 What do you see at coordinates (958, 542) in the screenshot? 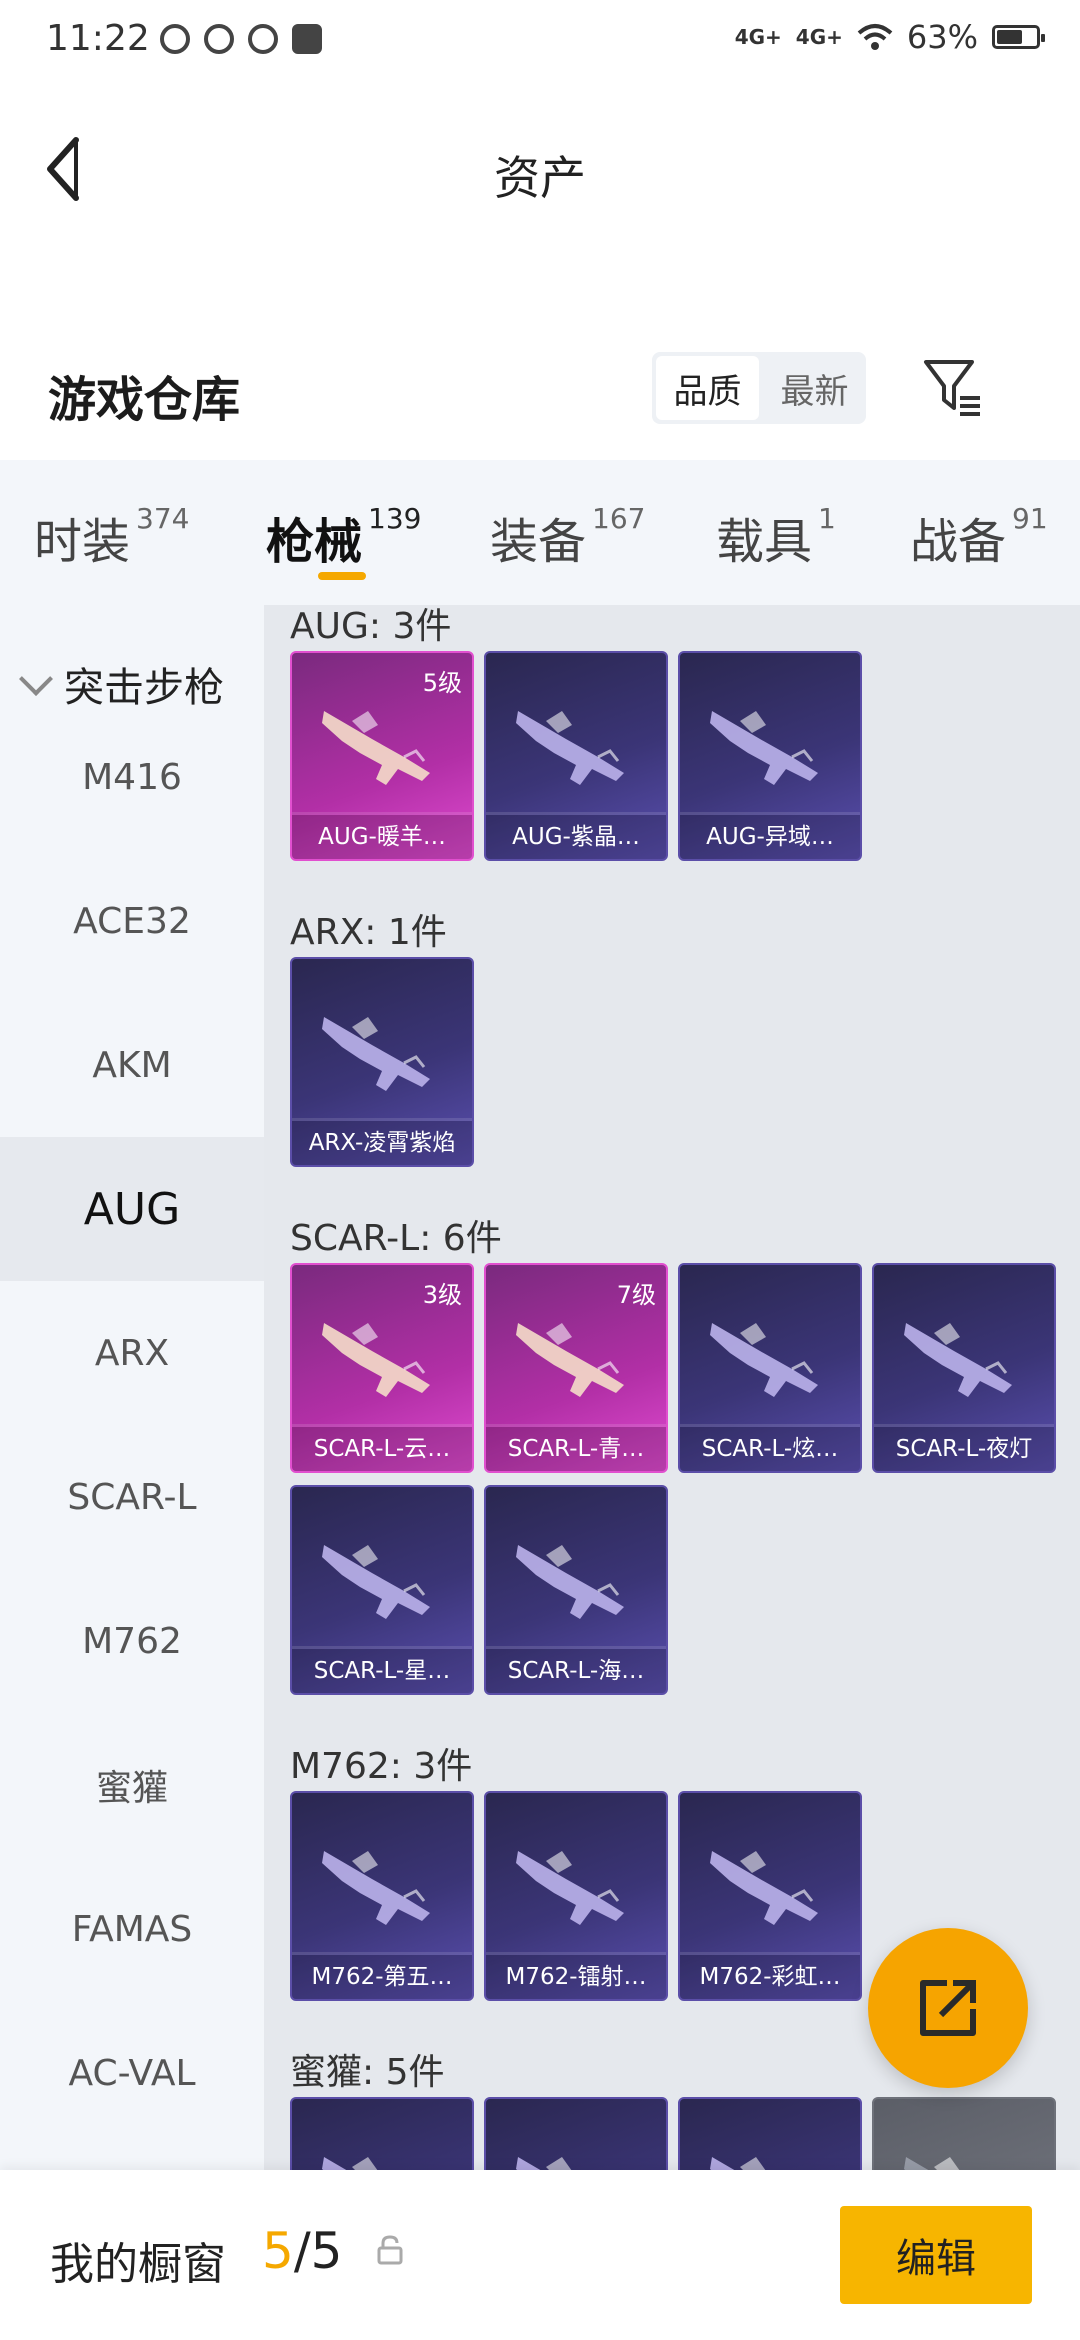
I see `tab-label: 战备` at bounding box center [958, 542].